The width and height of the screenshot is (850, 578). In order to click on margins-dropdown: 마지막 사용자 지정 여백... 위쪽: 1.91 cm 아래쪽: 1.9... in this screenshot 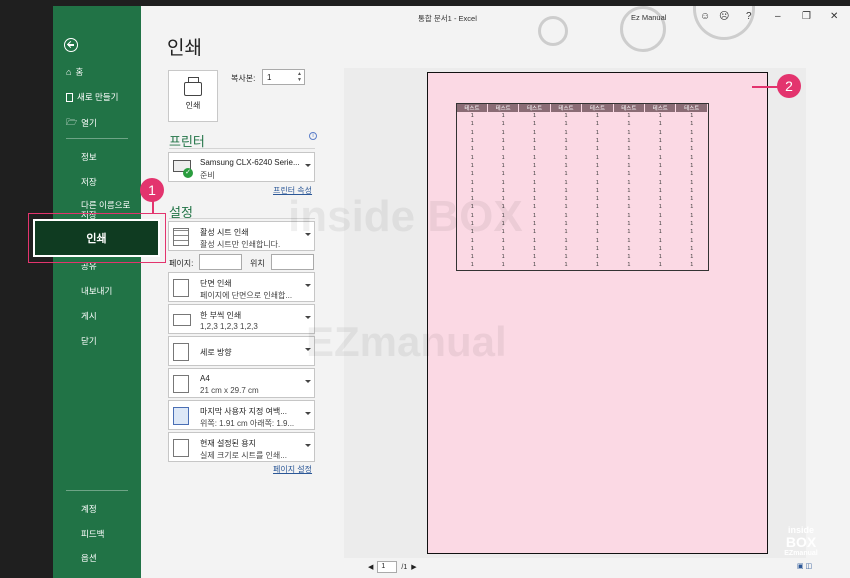, I will do `click(241, 415)`.